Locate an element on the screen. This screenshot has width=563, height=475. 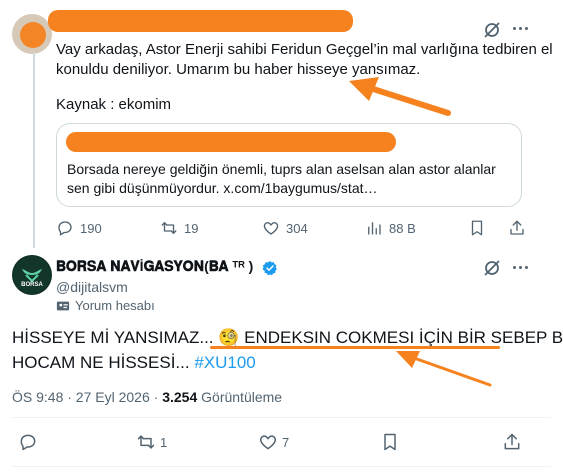
more-options-icon-main is located at coordinates (520, 267).